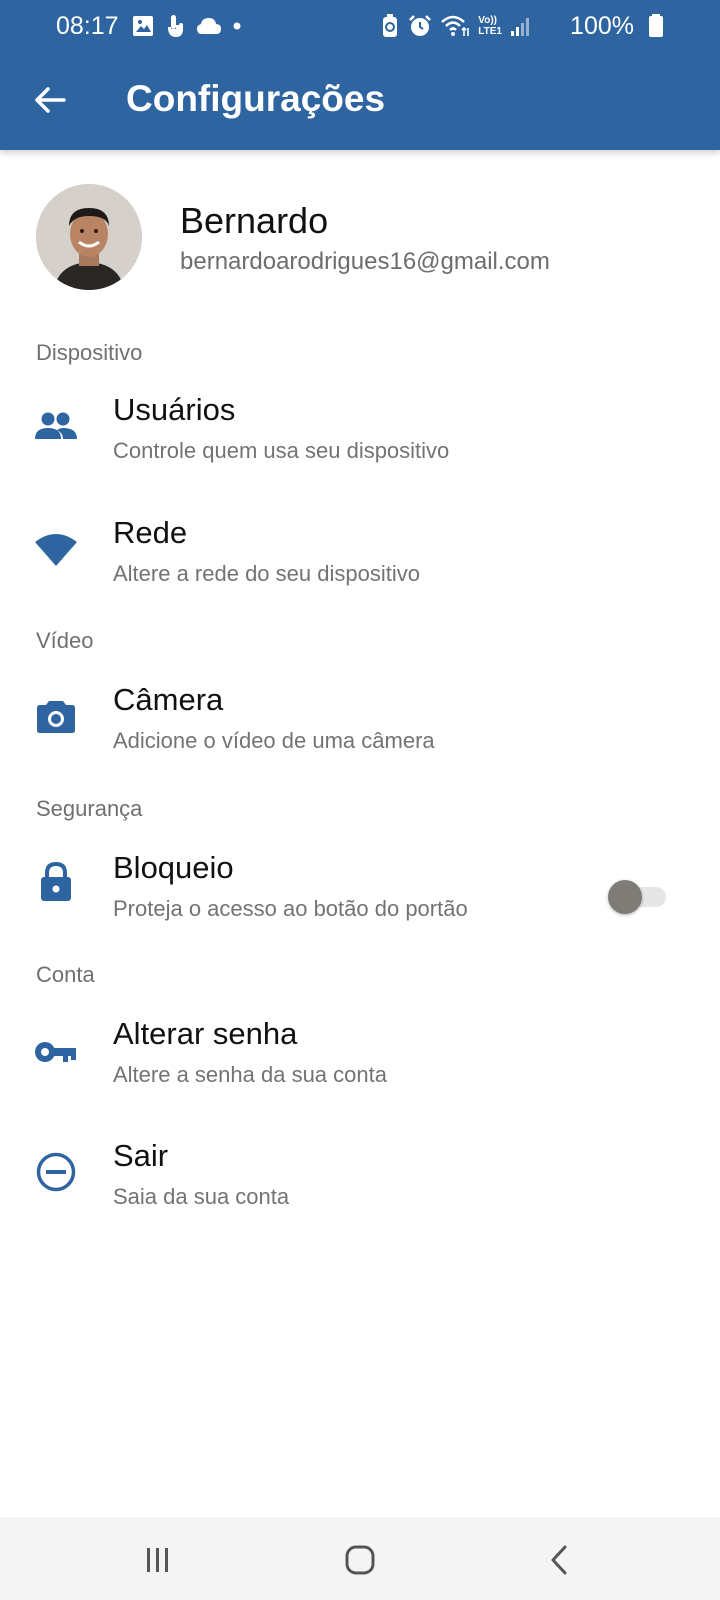 The width and height of the screenshot is (720, 1600). Describe the element at coordinates (89, 808) in the screenshot. I see `section-header-security: Segurança` at that location.